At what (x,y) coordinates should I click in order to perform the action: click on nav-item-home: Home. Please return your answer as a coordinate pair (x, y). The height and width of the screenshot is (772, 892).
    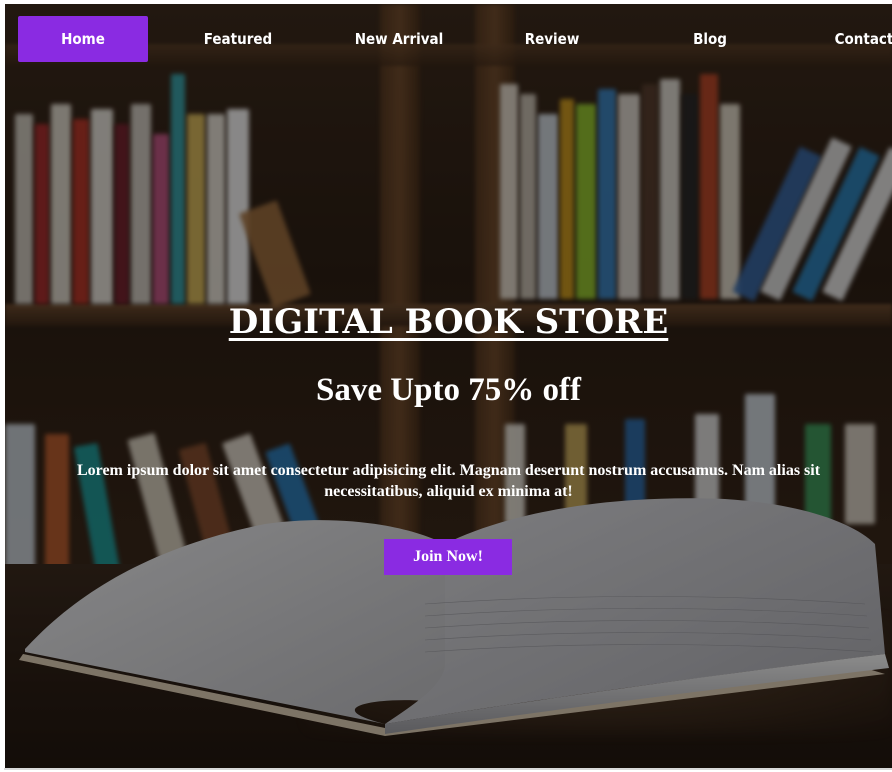
    Looking at the image, I should click on (83, 39).